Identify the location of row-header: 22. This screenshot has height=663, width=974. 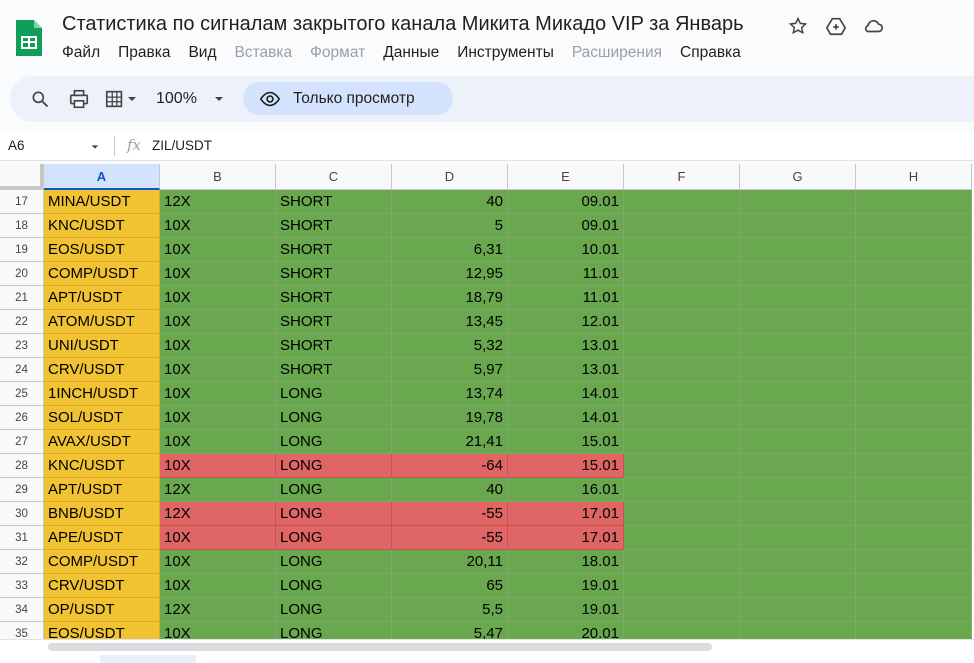
(22, 322).